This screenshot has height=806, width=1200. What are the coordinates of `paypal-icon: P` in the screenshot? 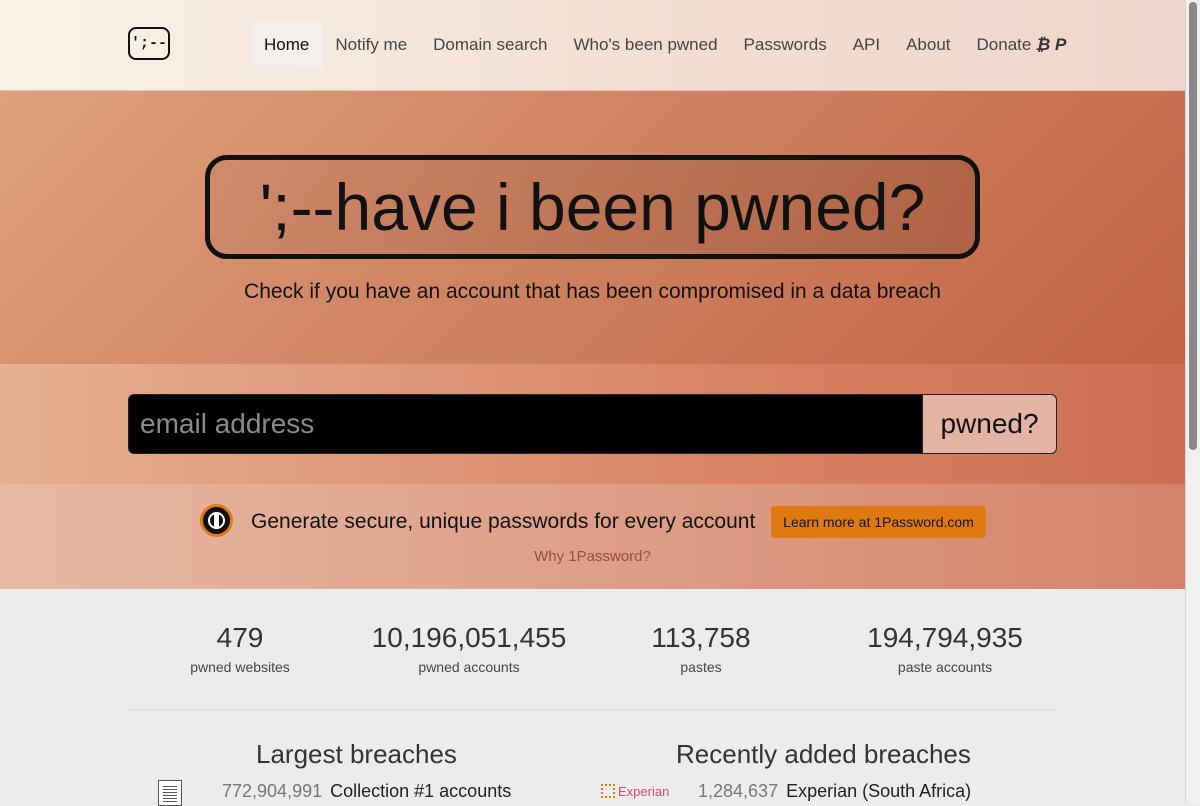 It's located at (1061, 44).